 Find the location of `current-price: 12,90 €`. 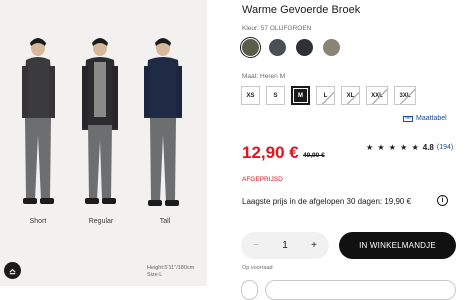

current-price: 12,90 € is located at coordinates (270, 152).